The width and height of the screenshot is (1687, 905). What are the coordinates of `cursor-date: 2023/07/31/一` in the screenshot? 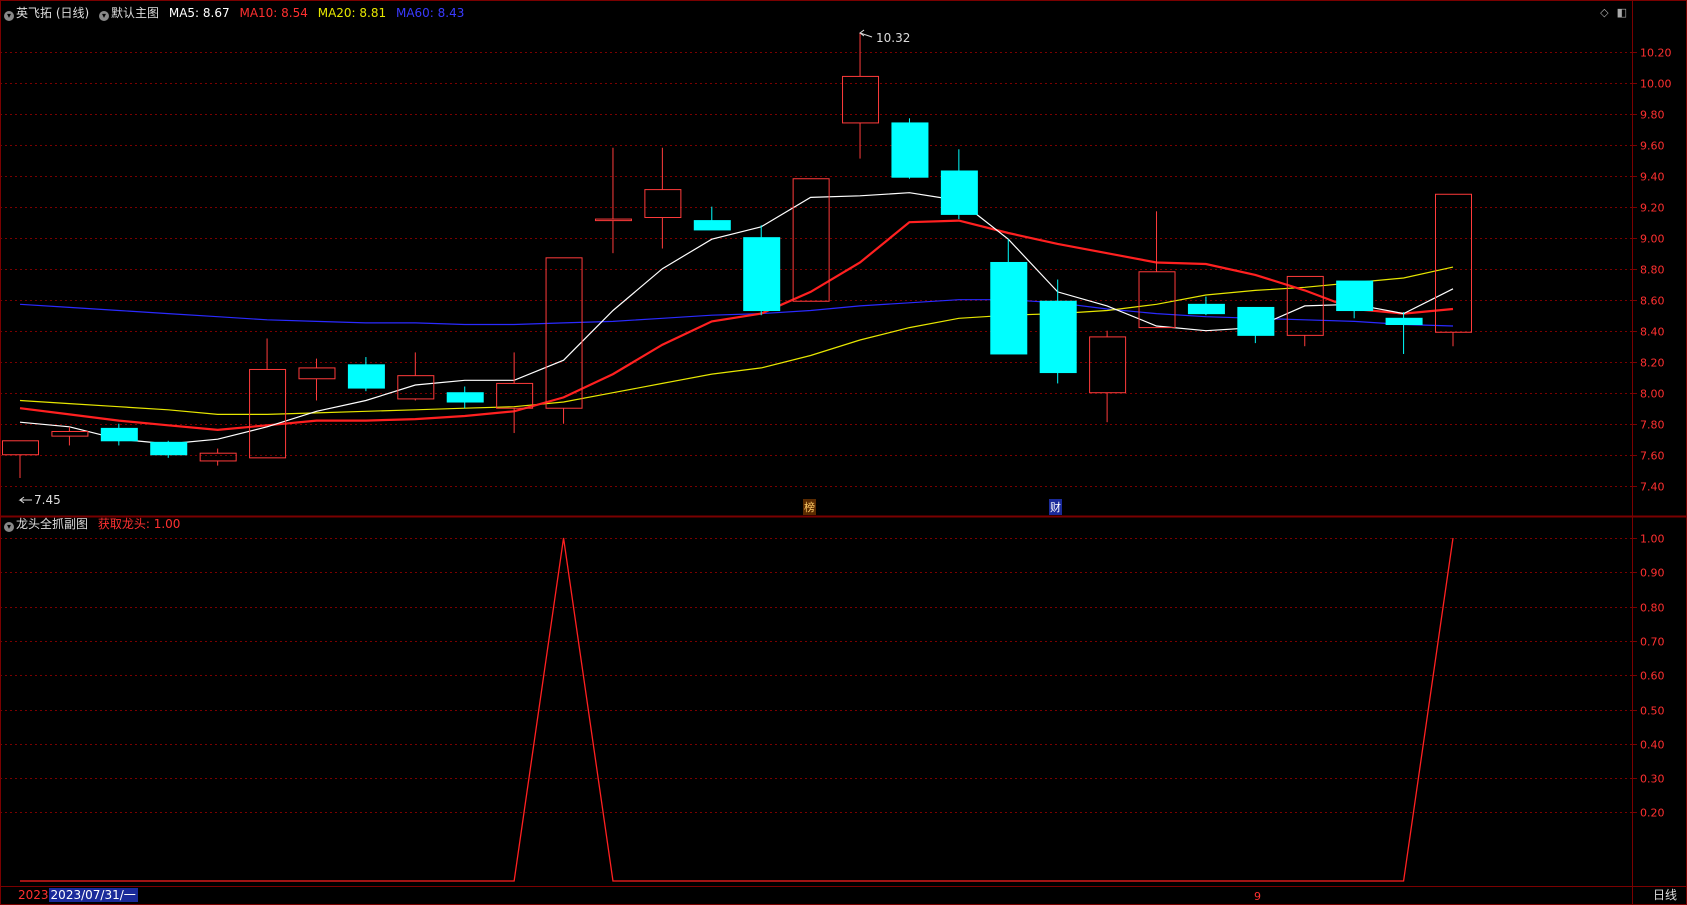 It's located at (93, 895).